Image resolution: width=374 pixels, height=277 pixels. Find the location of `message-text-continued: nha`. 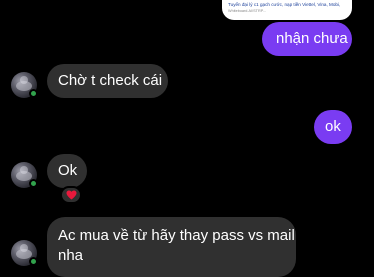

message-text-continued: nha is located at coordinates (71, 255).